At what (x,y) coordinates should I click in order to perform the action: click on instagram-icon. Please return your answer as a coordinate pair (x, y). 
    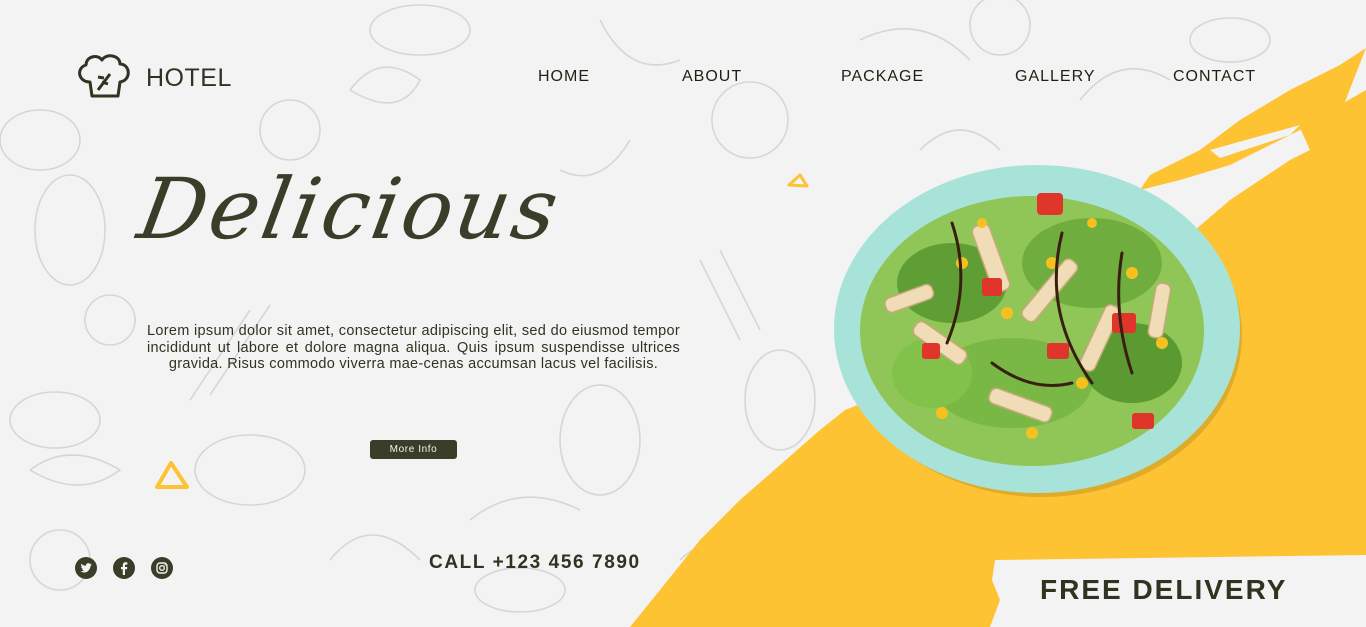
    Looking at the image, I should click on (162, 568).